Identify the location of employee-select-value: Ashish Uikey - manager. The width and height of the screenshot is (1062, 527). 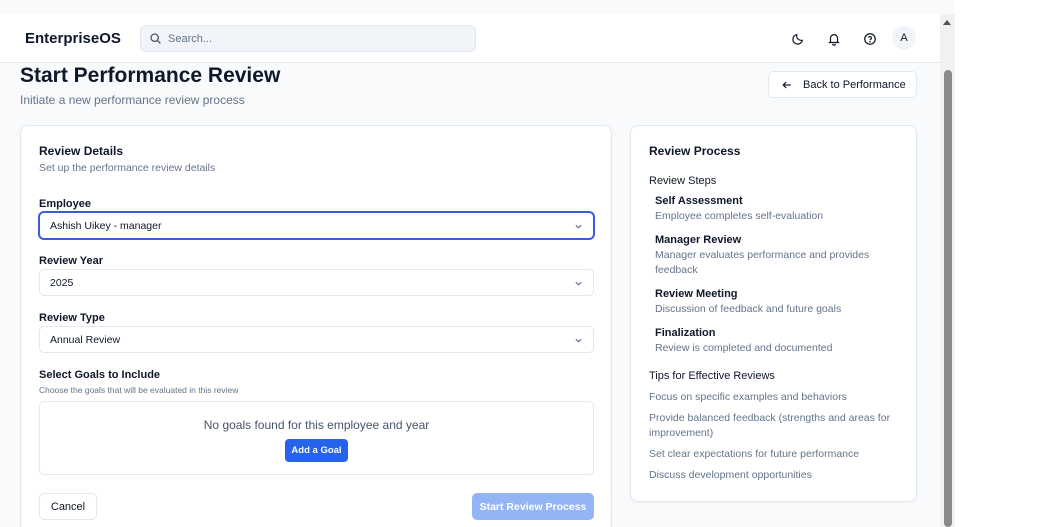
(106, 225).